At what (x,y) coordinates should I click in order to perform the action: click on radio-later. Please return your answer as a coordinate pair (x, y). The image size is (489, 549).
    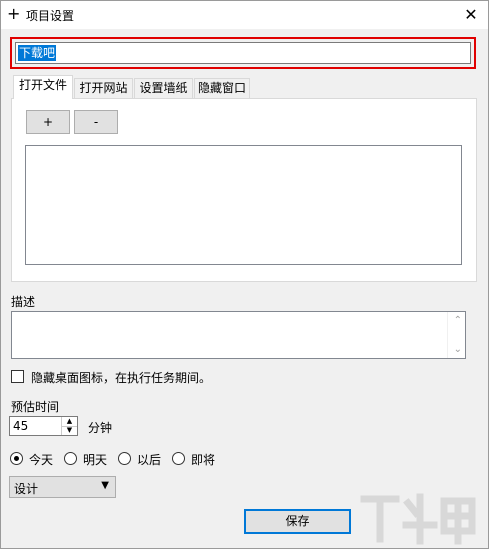
    Looking at the image, I should click on (124, 458).